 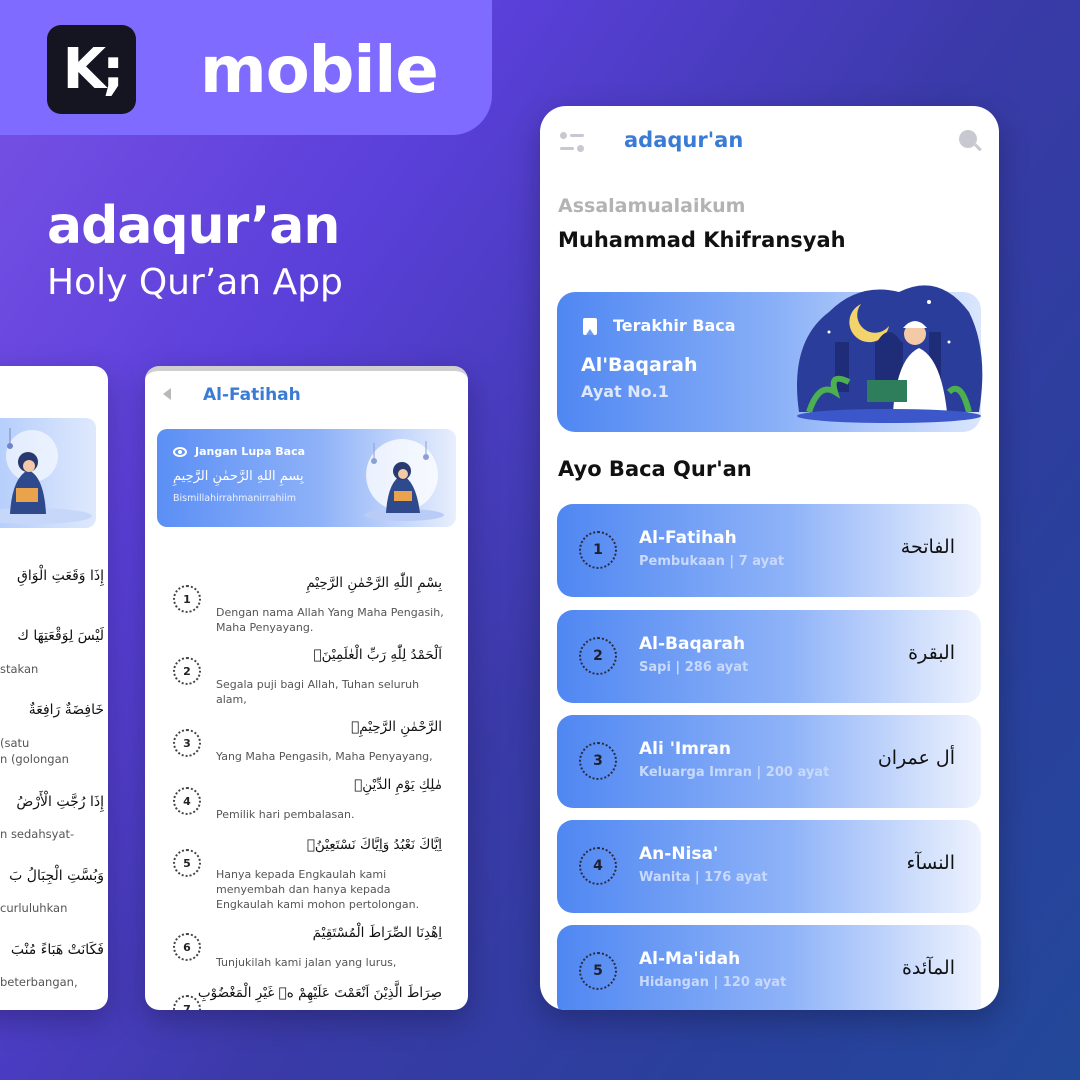 What do you see at coordinates (928, 968) in the screenshot?
I see `surah-arabic: المآئدة` at bounding box center [928, 968].